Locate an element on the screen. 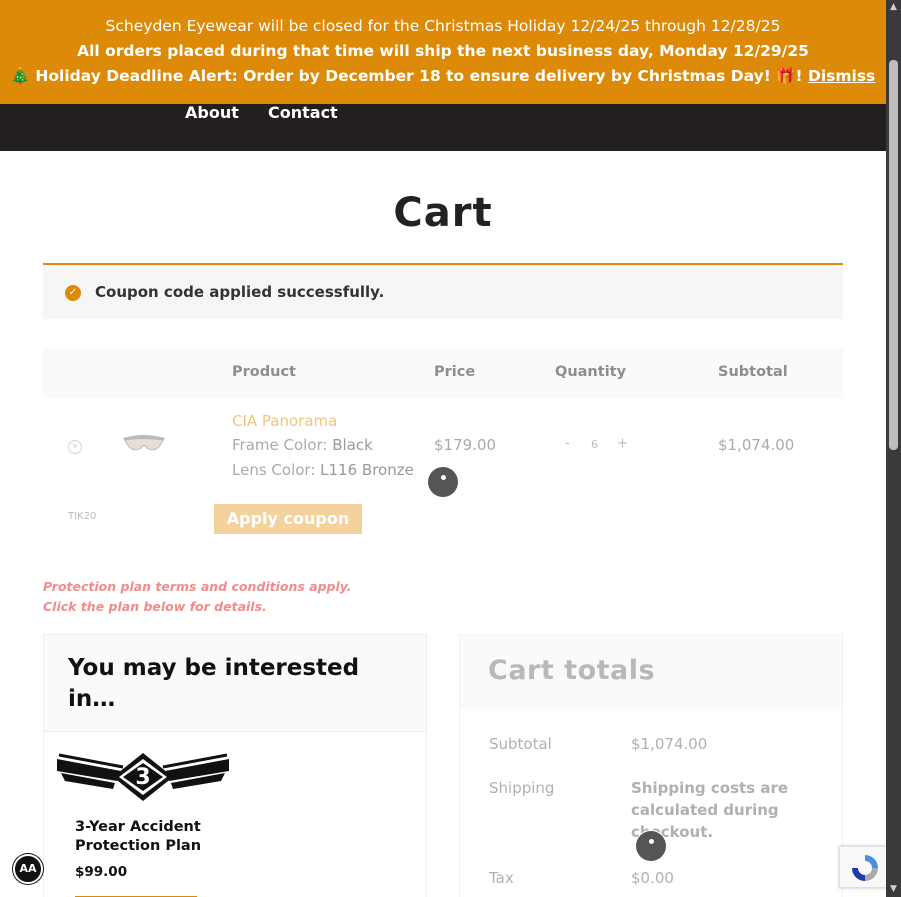  remove-item-icon: ✕ is located at coordinates (75, 447).